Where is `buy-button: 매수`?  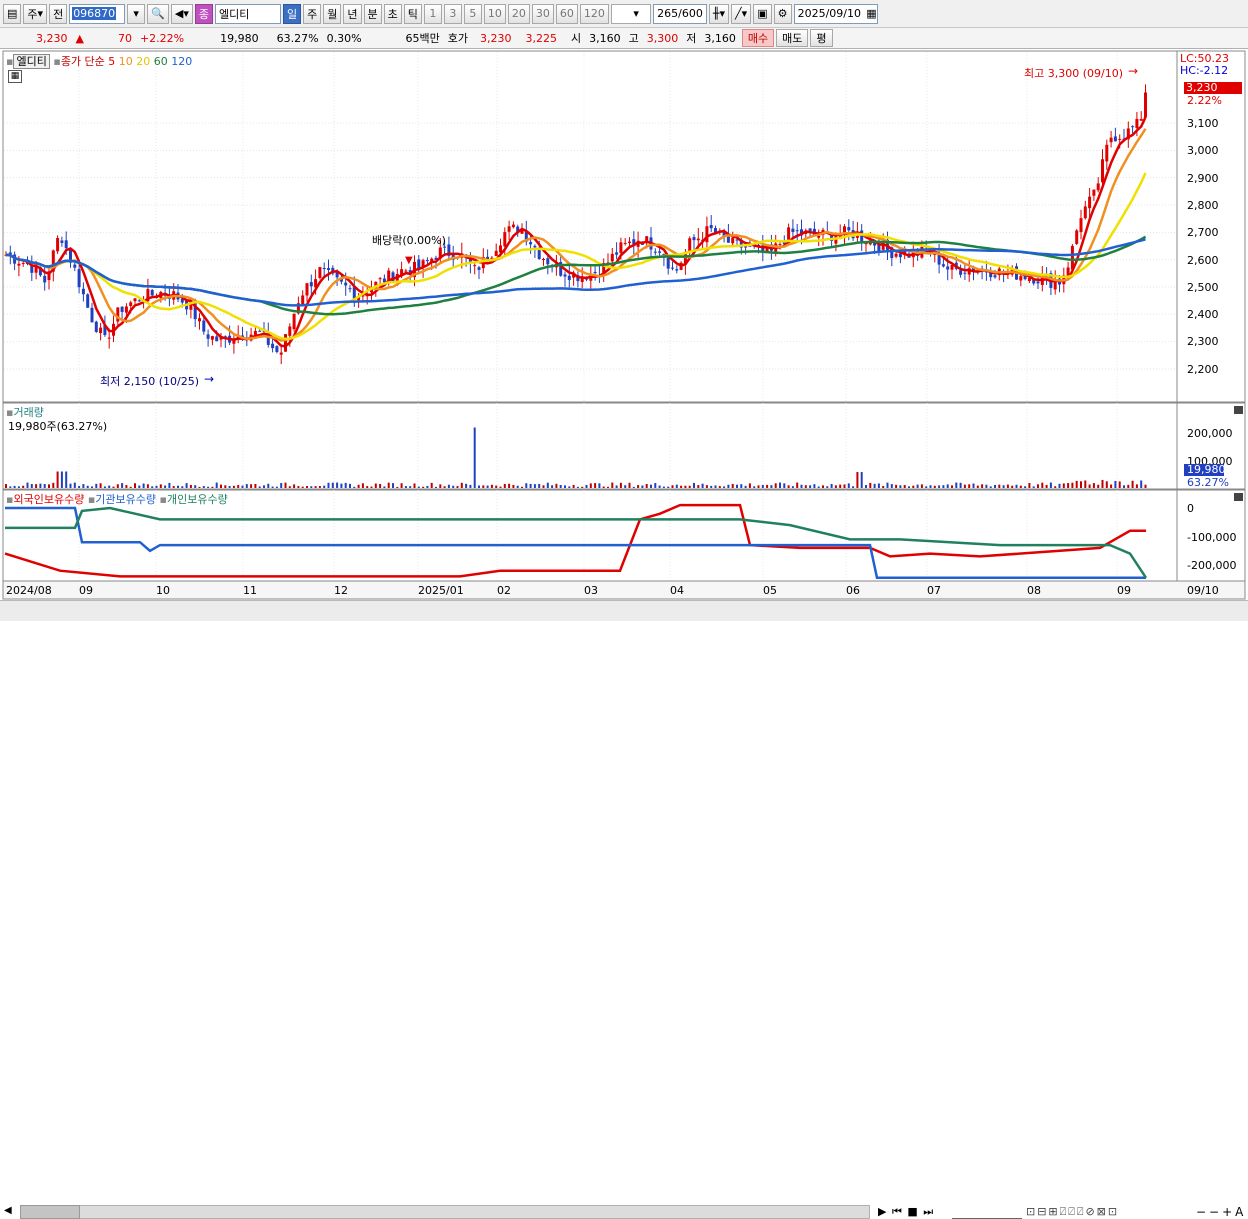 buy-button: 매수 is located at coordinates (758, 38).